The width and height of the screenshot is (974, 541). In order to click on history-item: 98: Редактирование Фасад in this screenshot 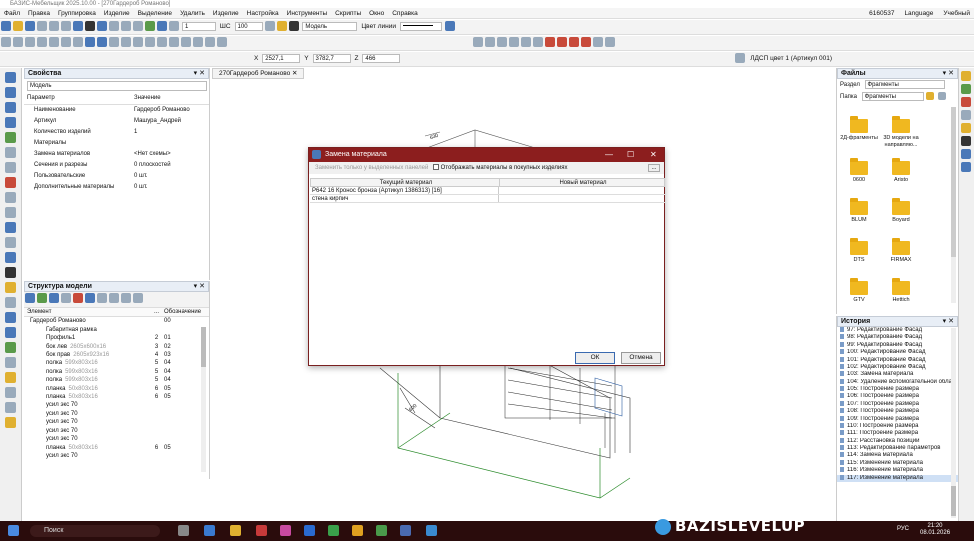, I will do `click(897, 337)`.